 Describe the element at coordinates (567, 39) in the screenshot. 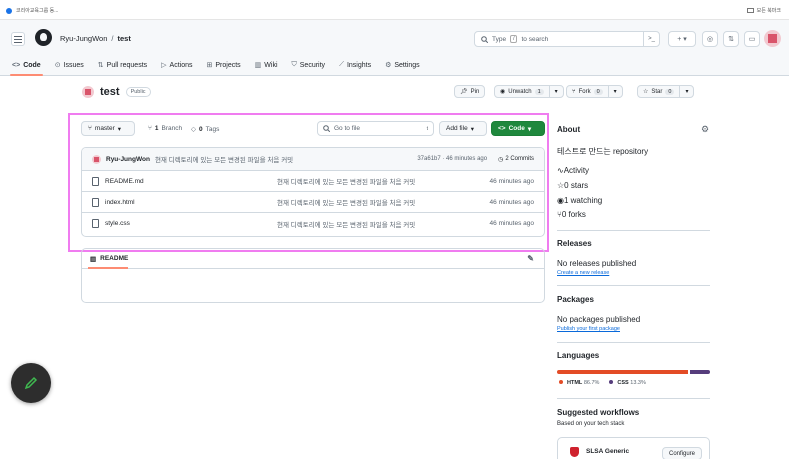

I see `search-input: Type / to search >_` at that location.